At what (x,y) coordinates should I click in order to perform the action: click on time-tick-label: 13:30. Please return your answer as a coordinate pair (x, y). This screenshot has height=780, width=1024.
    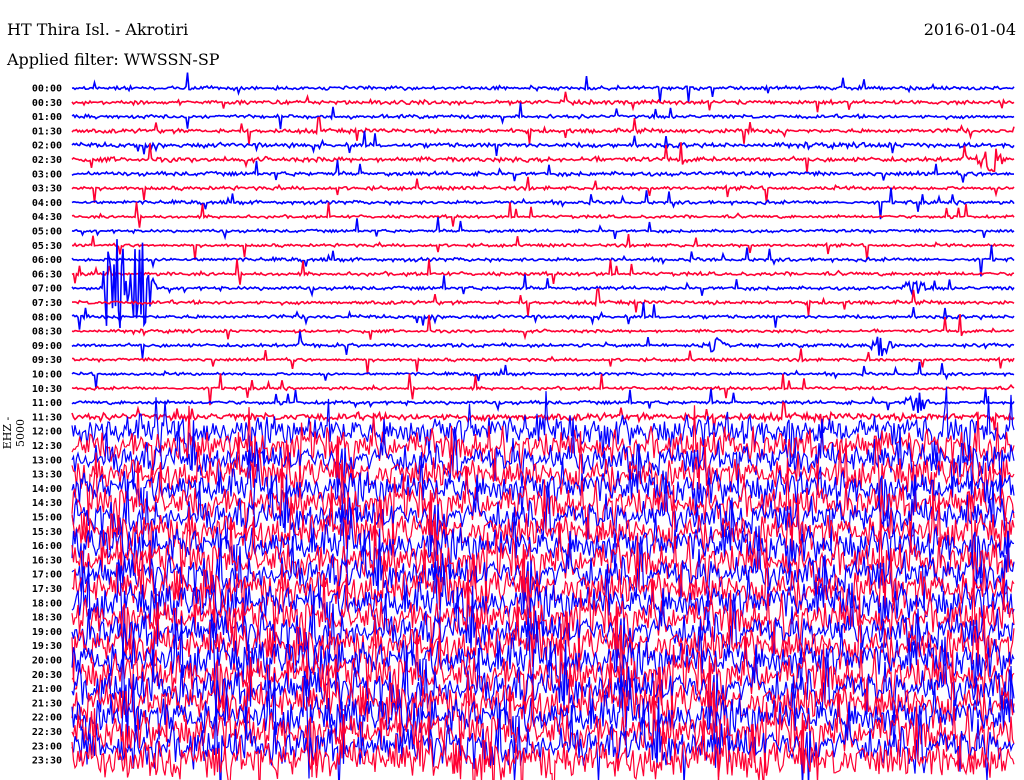
    Looking at the image, I should click on (47, 475).